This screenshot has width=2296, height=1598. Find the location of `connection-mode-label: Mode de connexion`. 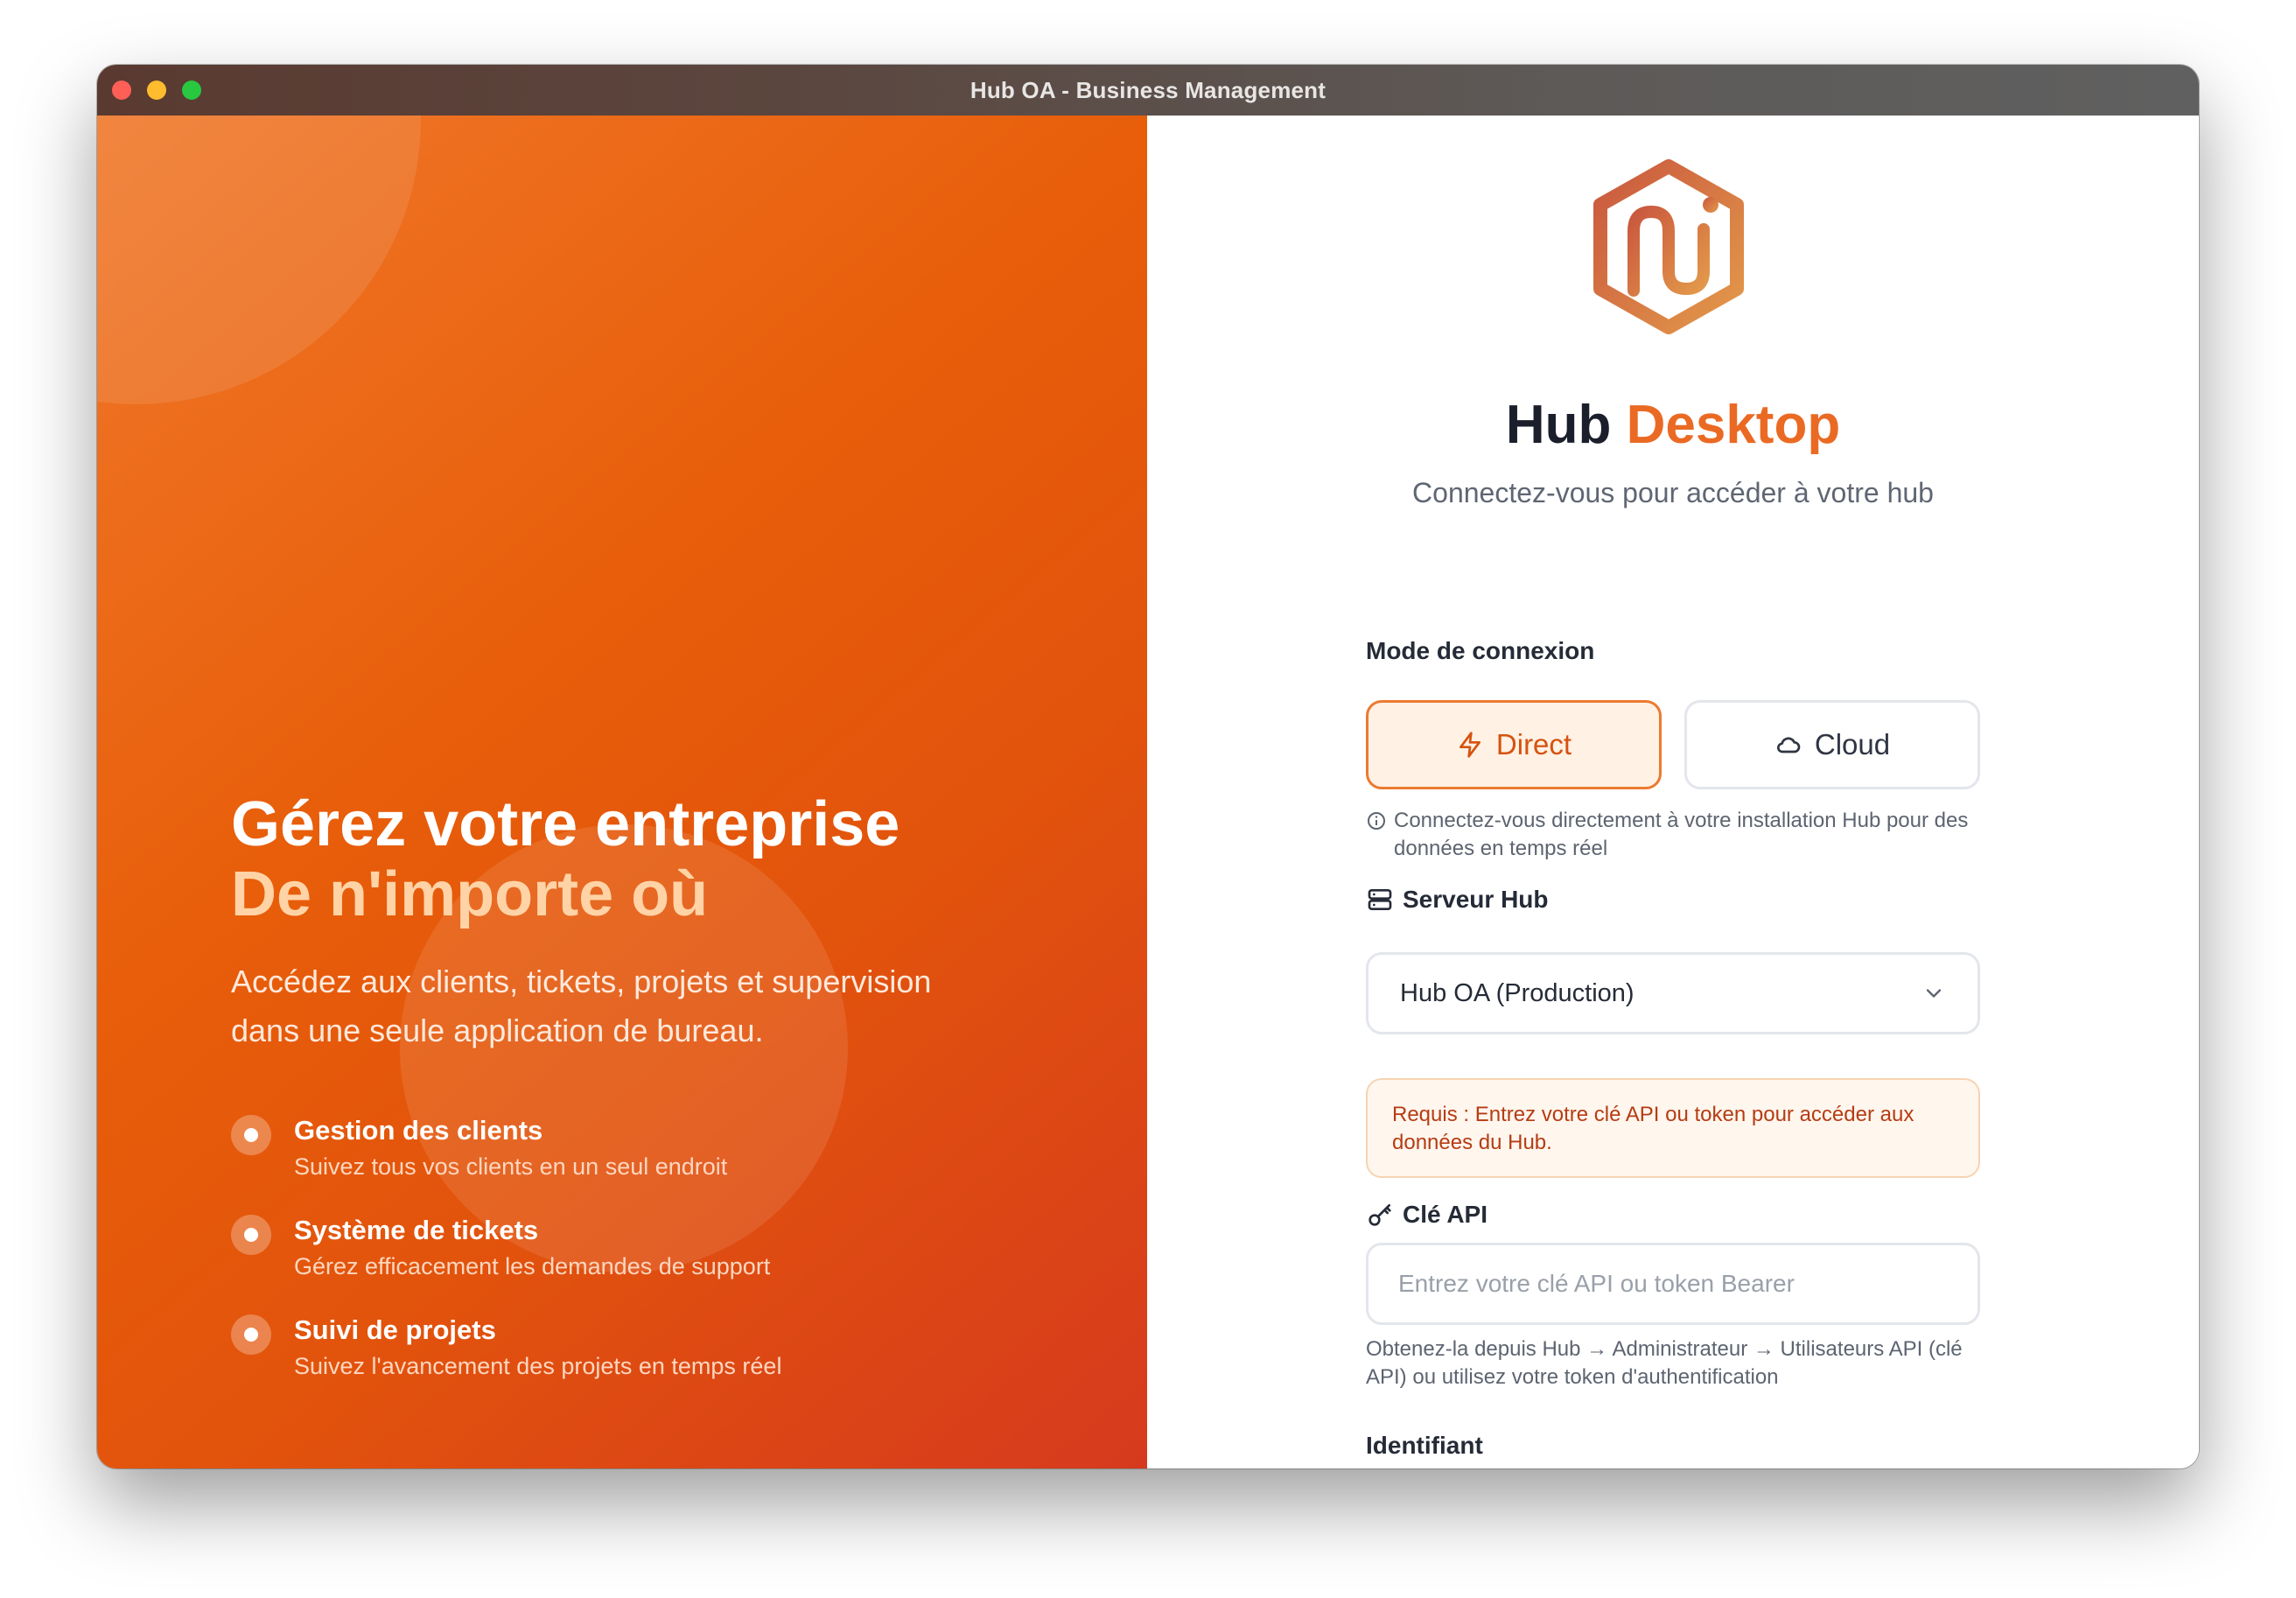

connection-mode-label: Mode de connexion is located at coordinates (1480, 651).